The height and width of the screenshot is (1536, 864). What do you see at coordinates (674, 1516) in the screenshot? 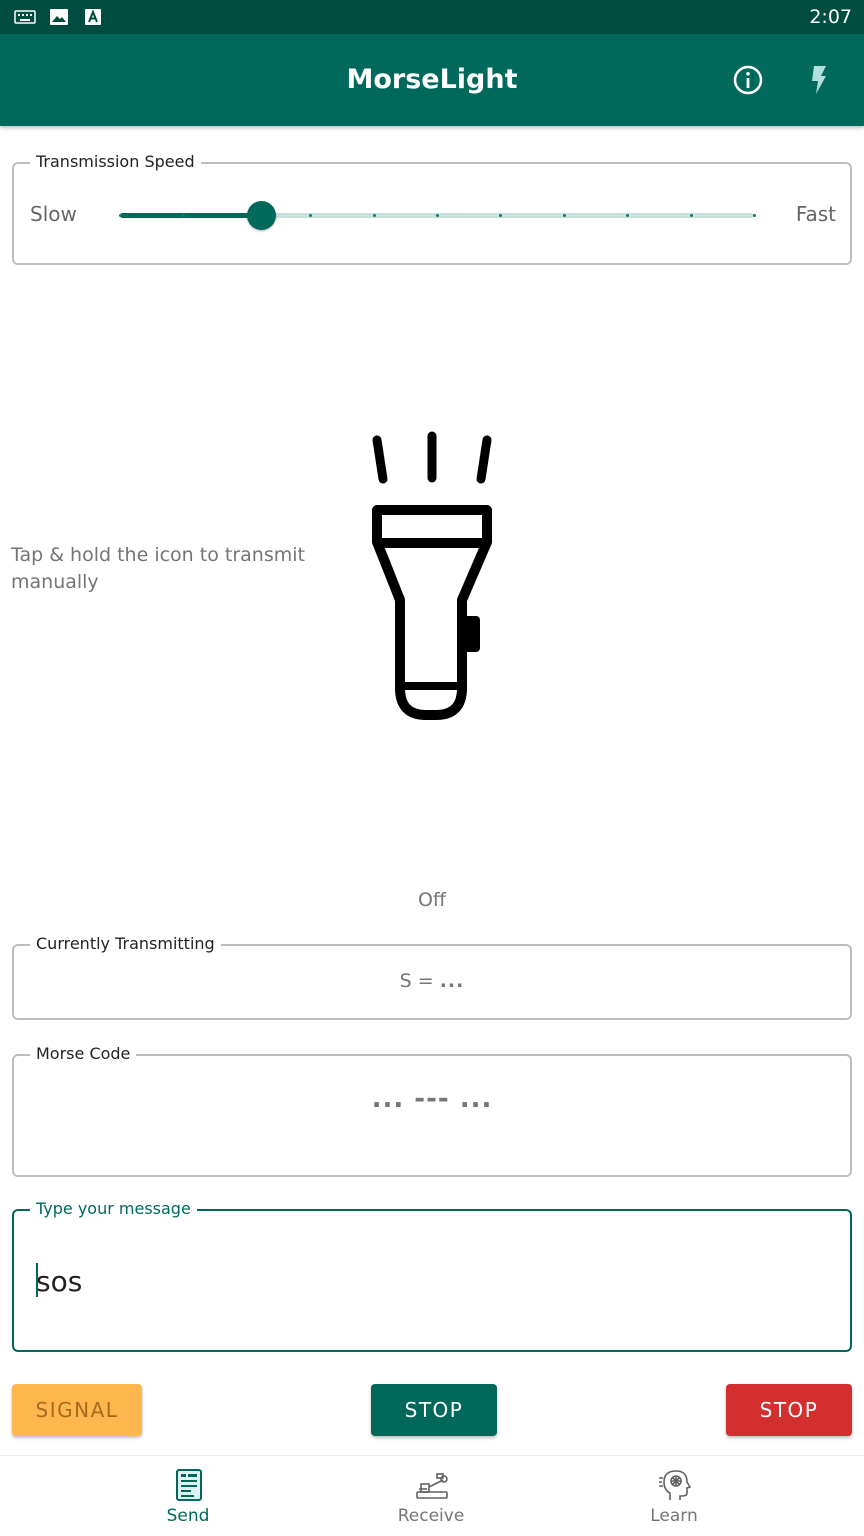
I see `nav-label-learn: Learn` at bounding box center [674, 1516].